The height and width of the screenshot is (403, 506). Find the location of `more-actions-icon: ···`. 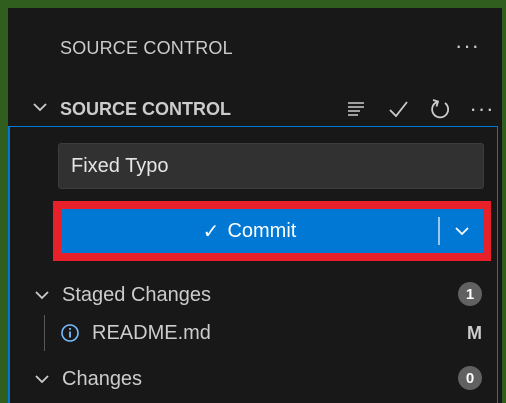

more-actions-icon: ··· is located at coordinates (482, 108).